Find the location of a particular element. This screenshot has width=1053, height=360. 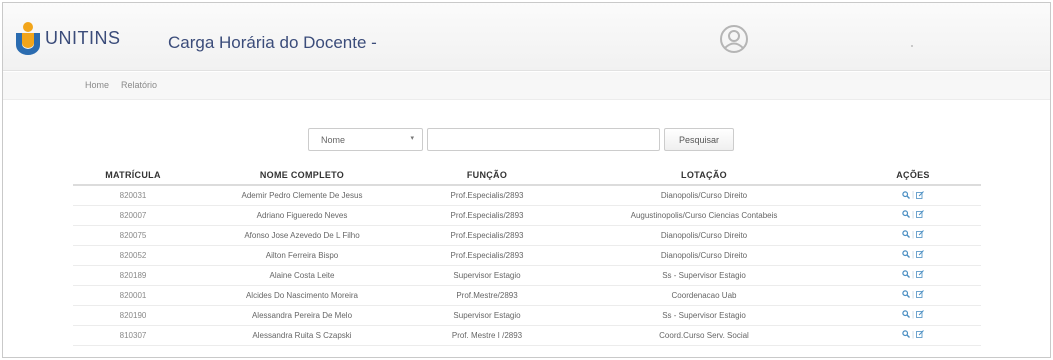

cell-lotacao: Coord.Curso Serv. Social is located at coordinates (704, 335).